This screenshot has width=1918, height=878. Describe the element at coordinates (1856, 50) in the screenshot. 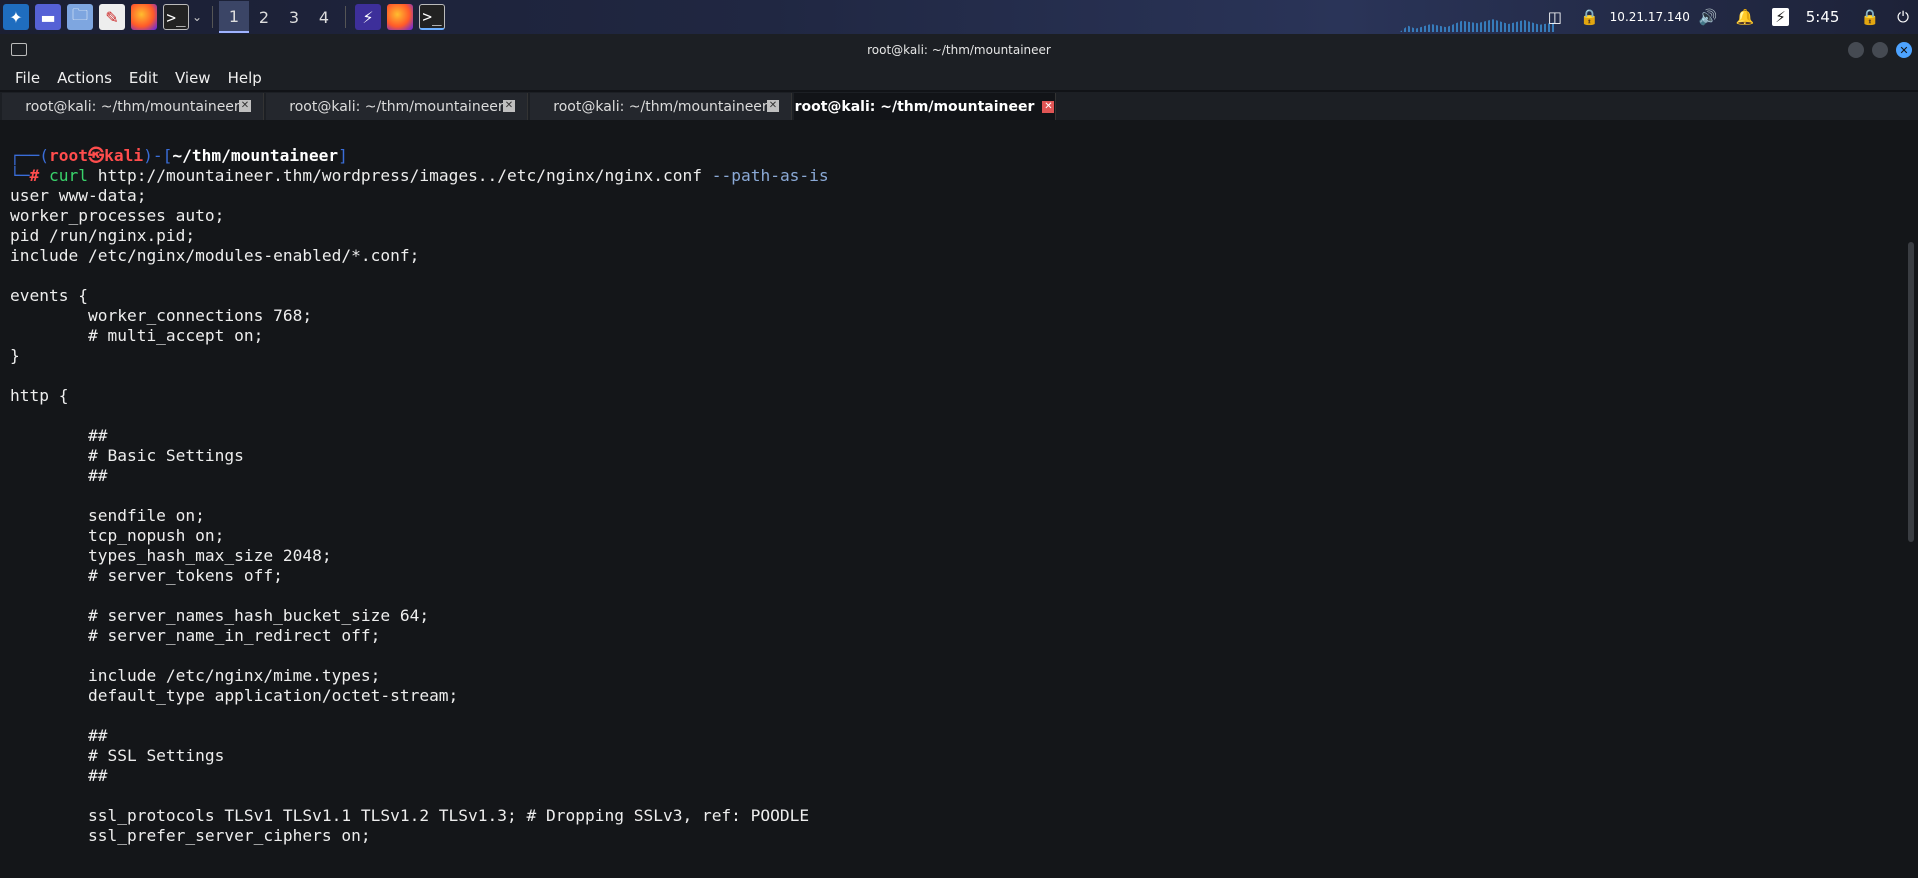

I see `minimize-button` at that location.